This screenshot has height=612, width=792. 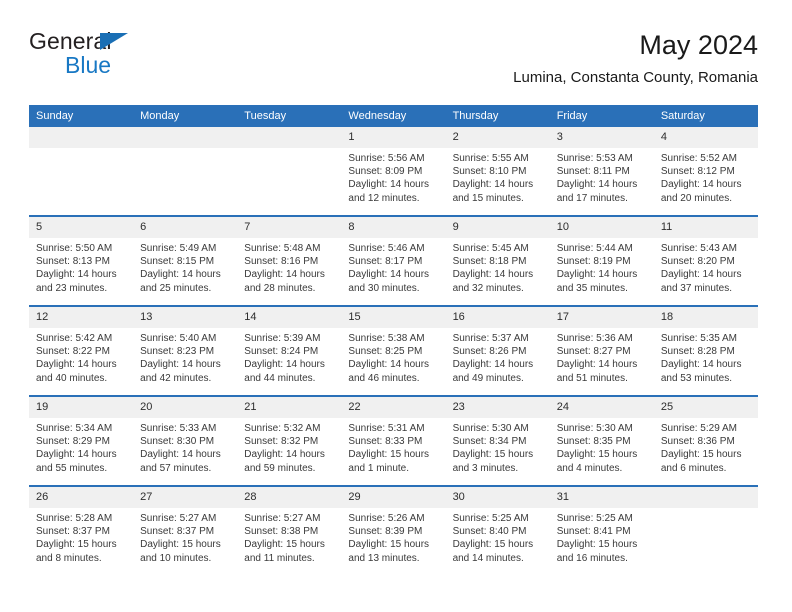 I want to click on daylight-duration-line2: and 1 minute., so click(x=379, y=468).